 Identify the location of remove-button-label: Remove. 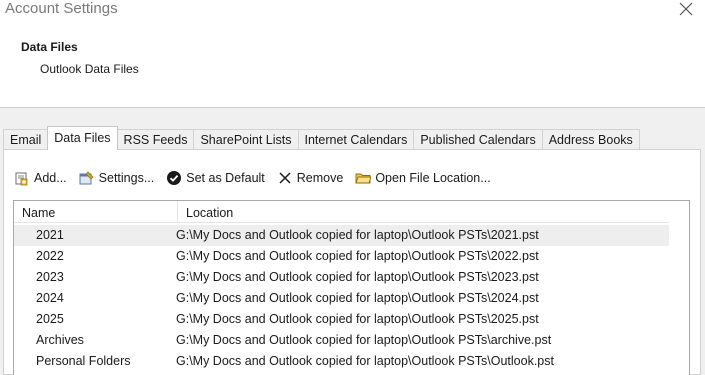
(320, 178).